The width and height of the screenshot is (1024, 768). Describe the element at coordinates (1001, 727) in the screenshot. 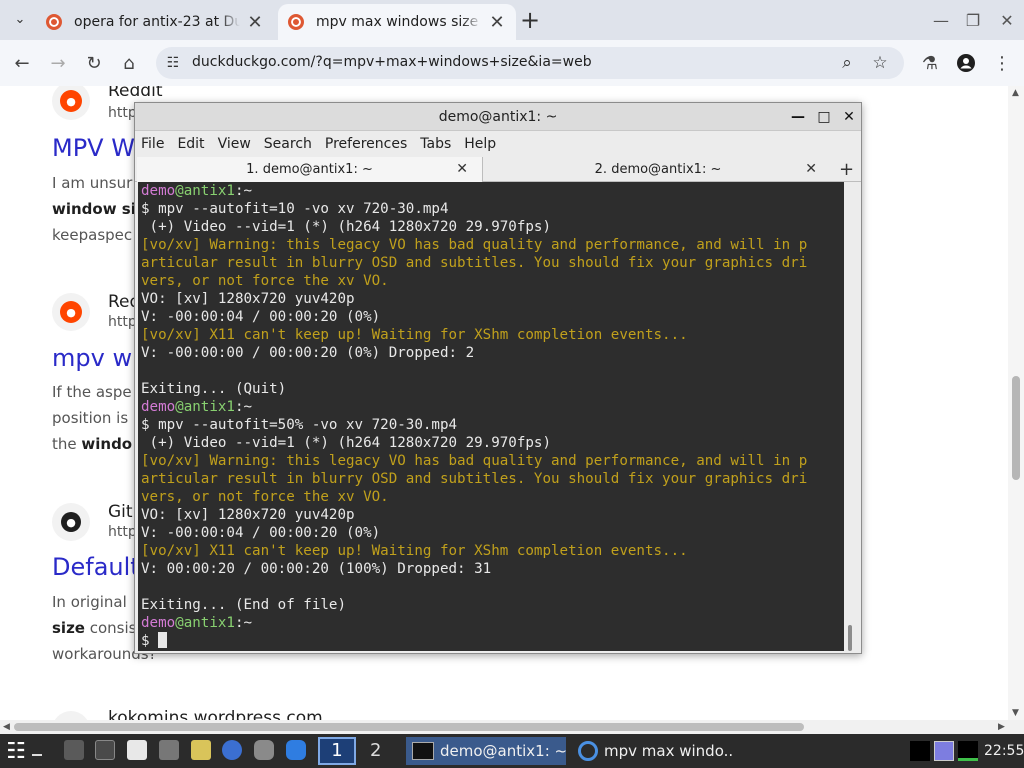

I see `scroll-right-icon: ▶` at that location.